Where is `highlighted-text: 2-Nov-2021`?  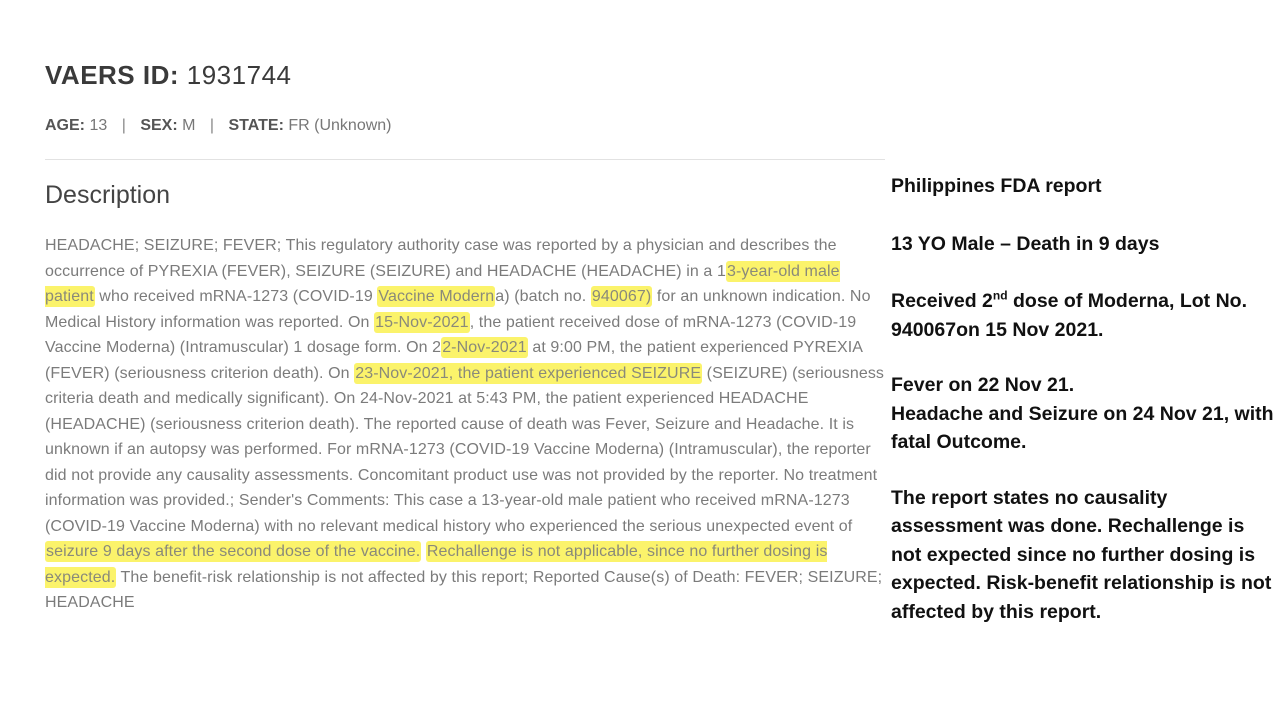
highlighted-text: 2-Nov-2021 is located at coordinates (484, 347).